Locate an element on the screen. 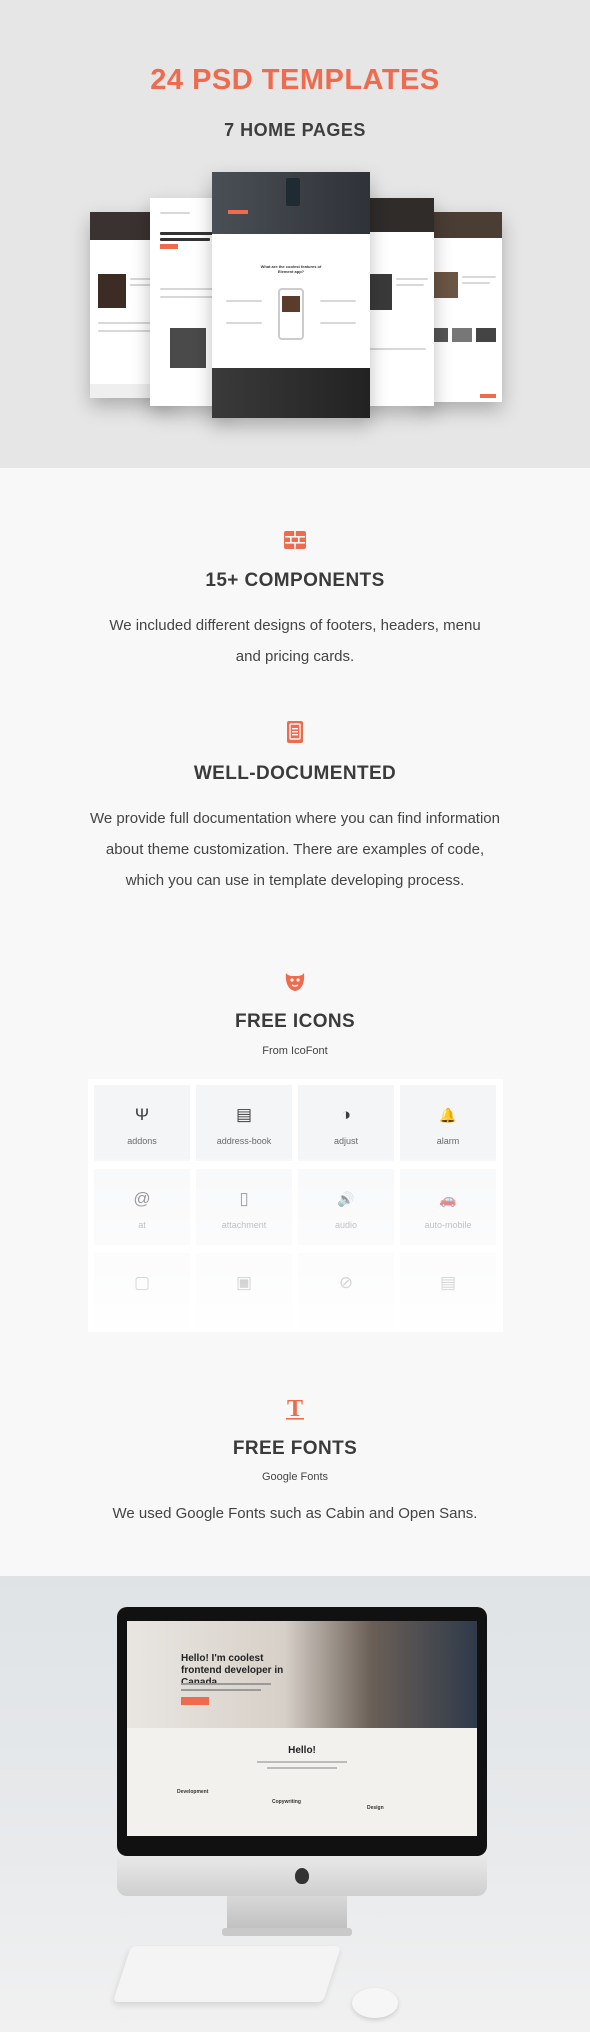 The height and width of the screenshot is (2032, 590). icon-grid-fade is located at coordinates (295, 1245).